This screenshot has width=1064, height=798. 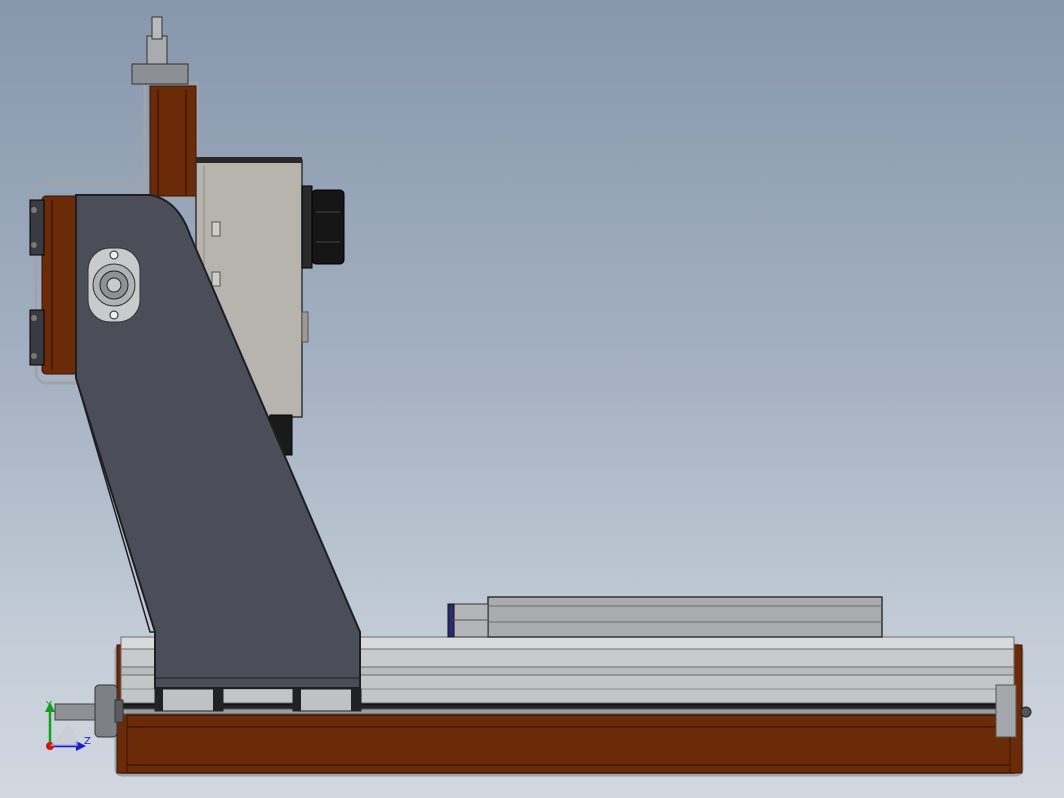 What do you see at coordinates (165, 108) in the screenshot?
I see `z-axis-rail` at bounding box center [165, 108].